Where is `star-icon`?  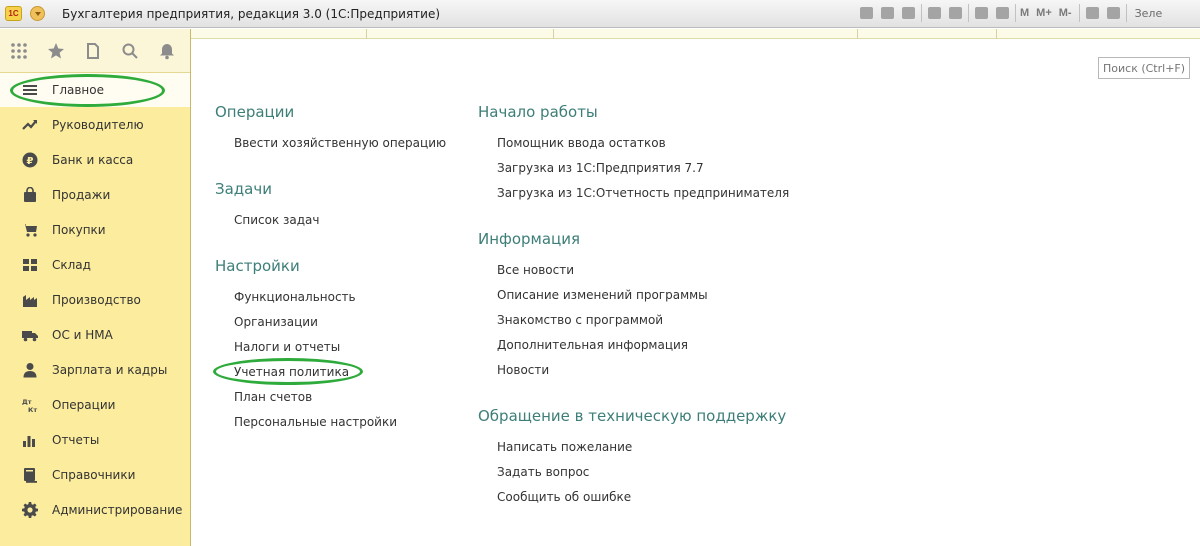 star-icon is located at coordinates (55, 51).